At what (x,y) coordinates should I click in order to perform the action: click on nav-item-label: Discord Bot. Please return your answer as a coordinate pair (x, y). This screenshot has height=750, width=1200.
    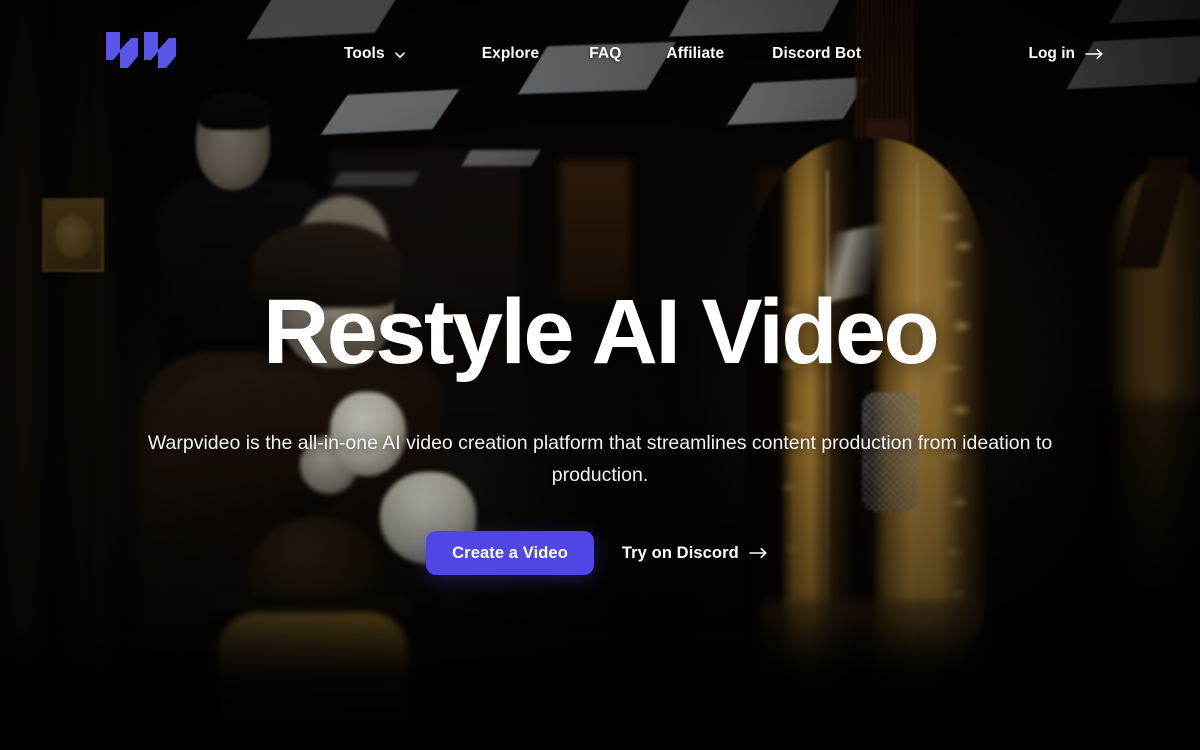
    Looking at the image, I should click on (817, 53).